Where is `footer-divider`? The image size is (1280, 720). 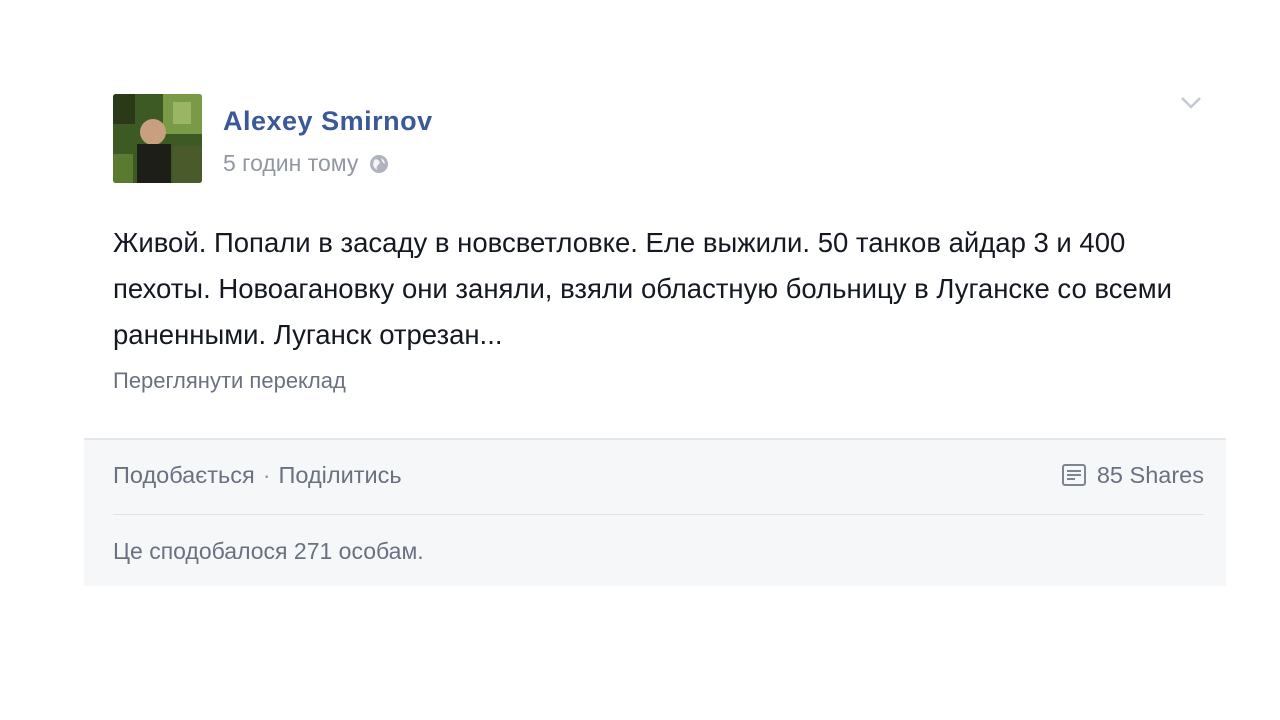
footer-divider is located at coordinates (658, 514).